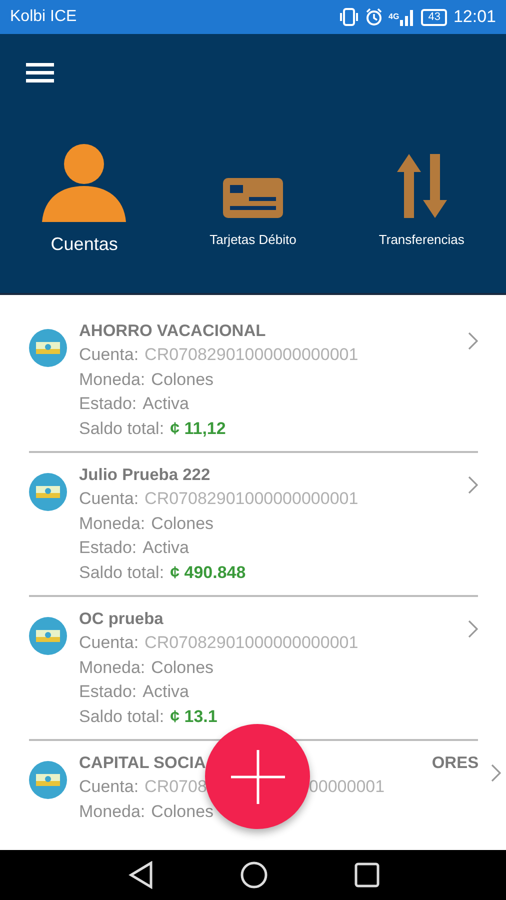  Describe the element at coordinates (198, 429) in the screenshot. I see `field-value: ¢ 11,12` at that location.